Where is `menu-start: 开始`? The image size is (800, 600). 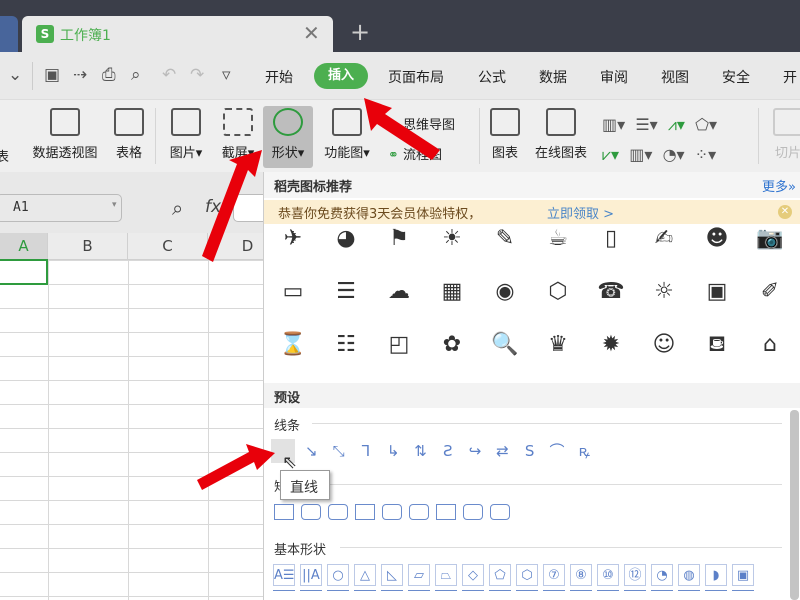
menu-start: 开始 is located at coordinates (279, 77).